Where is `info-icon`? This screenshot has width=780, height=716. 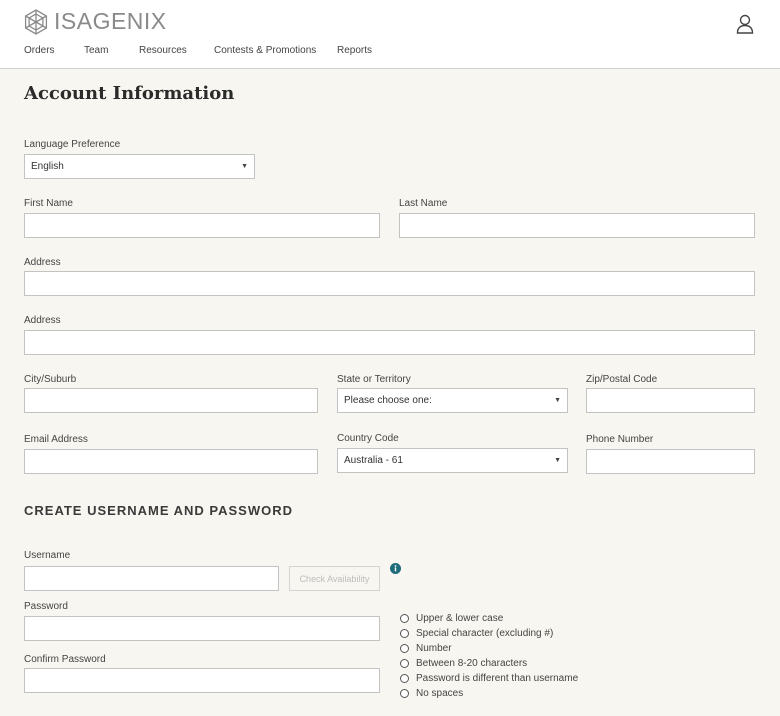 info-icon is located at coordinates (395, 568).